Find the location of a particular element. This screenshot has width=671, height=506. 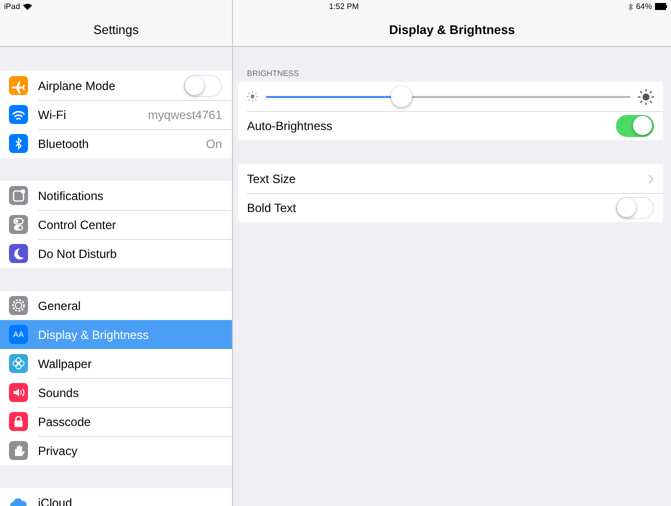

sidebar-item: Control Center is located at coordinates (116, 224).